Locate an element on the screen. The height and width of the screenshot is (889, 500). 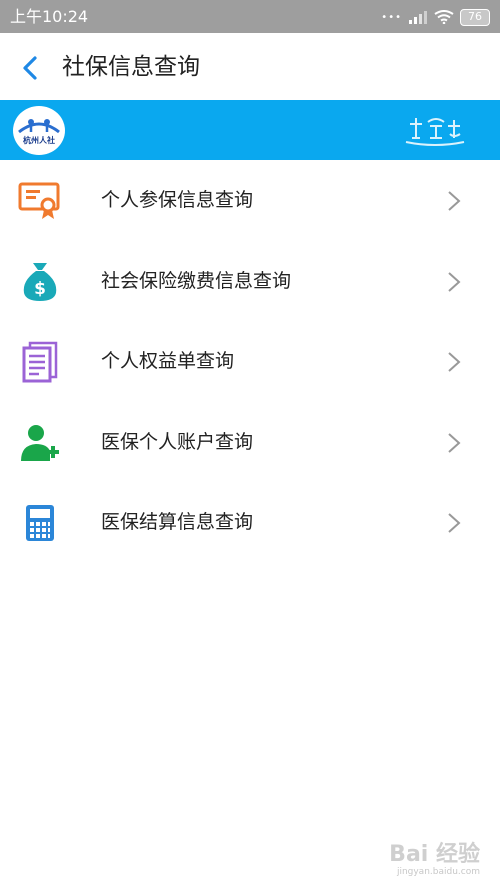
menu-item-label: 医保个人账户查询 is located at coordinates (177, 441).